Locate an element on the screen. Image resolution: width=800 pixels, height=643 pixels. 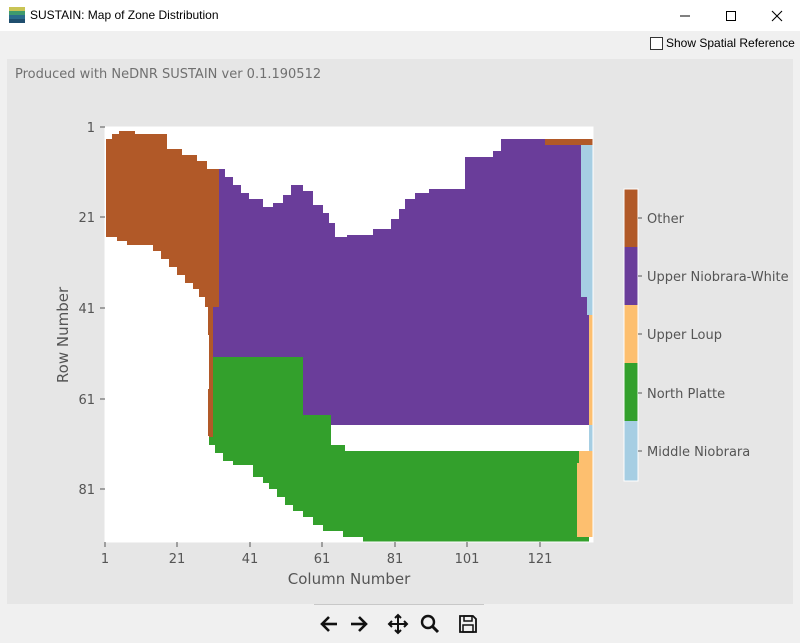
save-button is located at coordinates (468, 624).